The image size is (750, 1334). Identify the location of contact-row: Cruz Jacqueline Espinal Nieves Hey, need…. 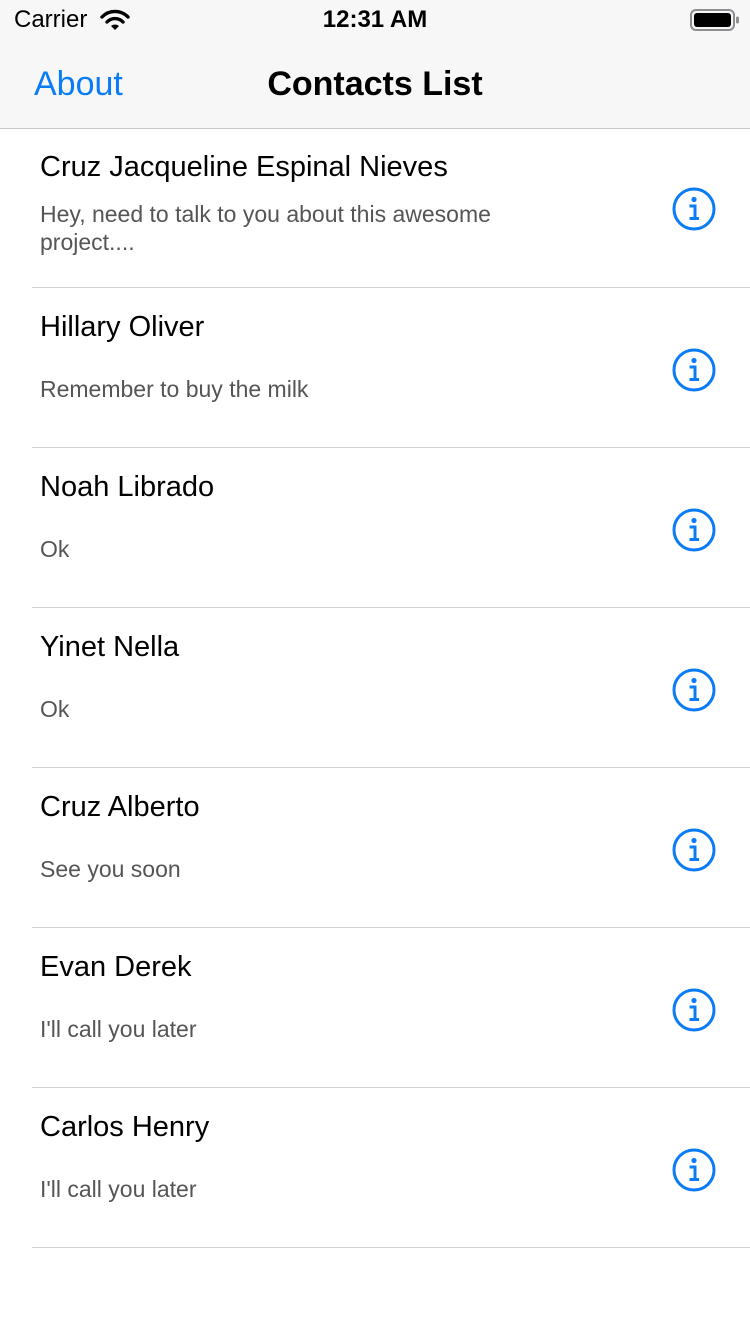
(391, 208).